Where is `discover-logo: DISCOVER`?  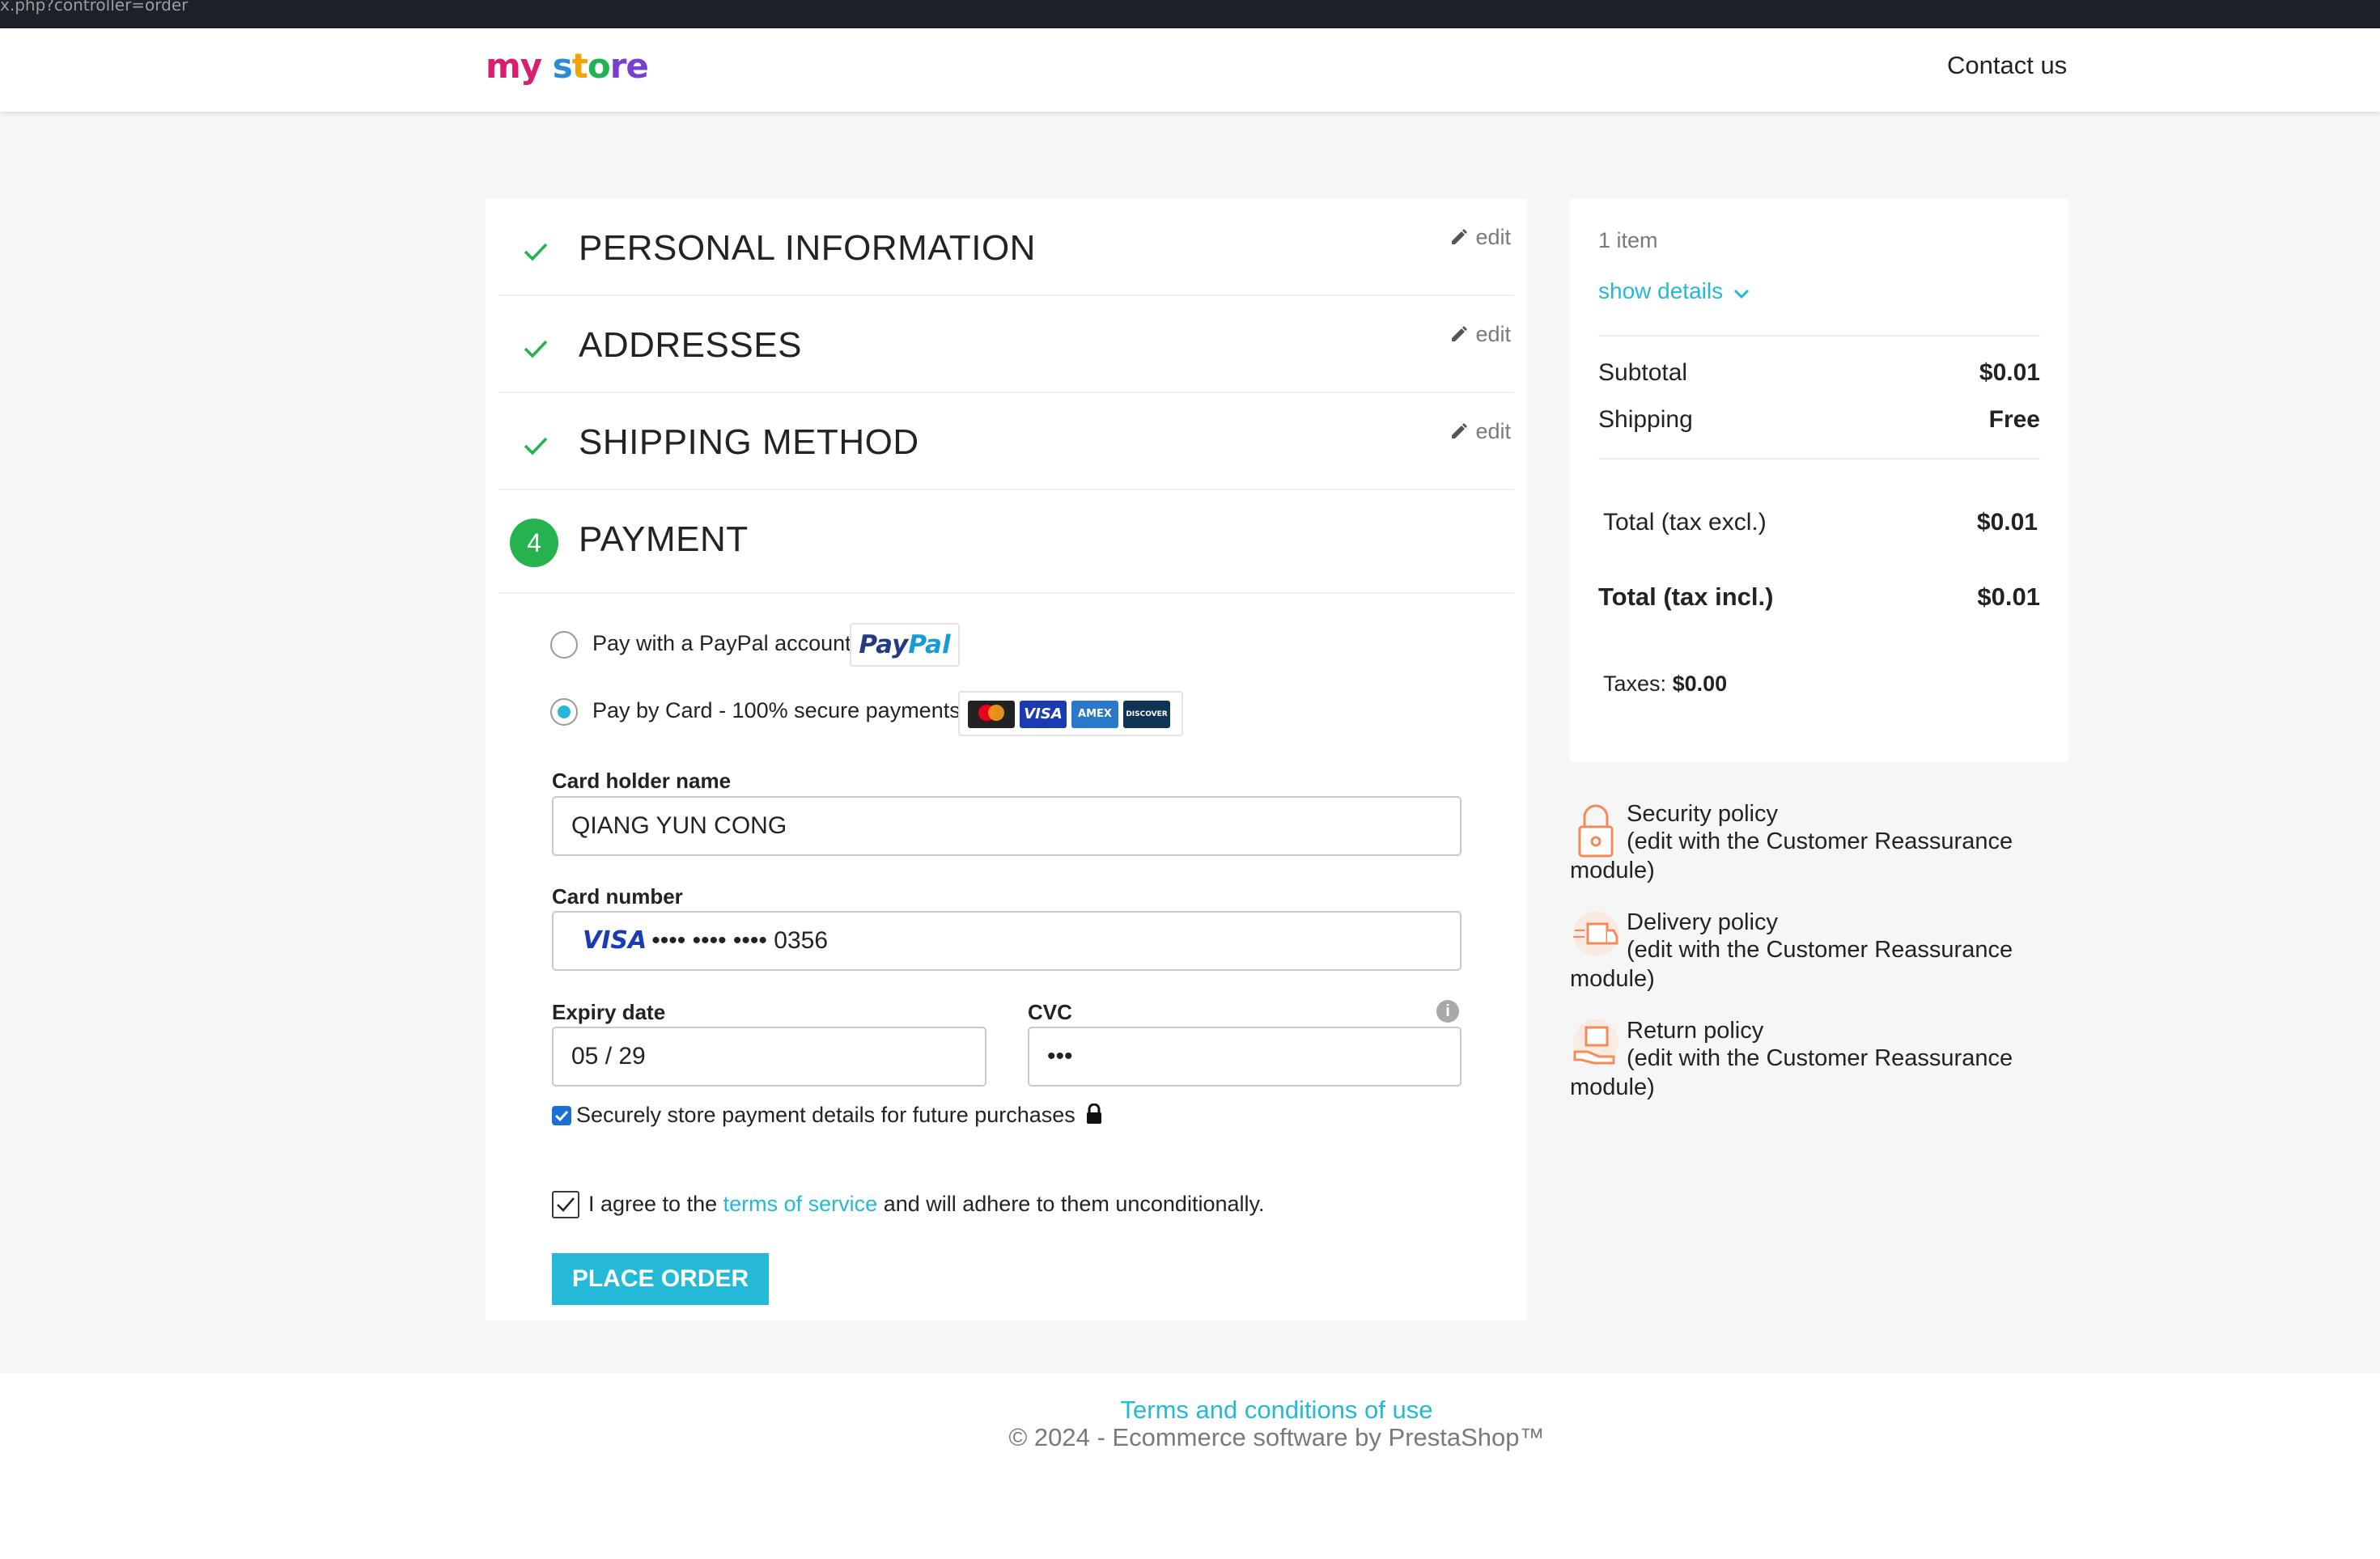
discover-logo: DISCOVER is located at coordinates (1146, 714).